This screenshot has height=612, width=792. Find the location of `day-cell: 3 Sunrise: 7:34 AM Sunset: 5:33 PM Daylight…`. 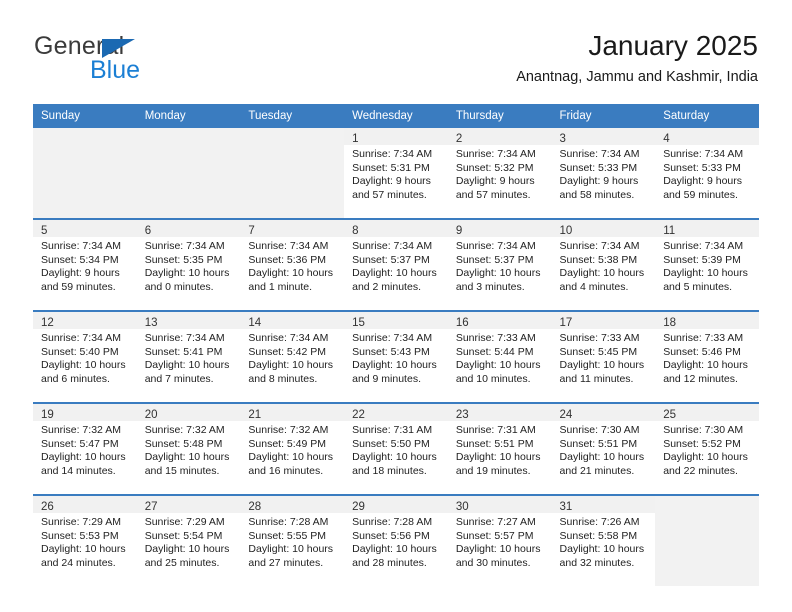

day-cell: 3 Sunrise: 7:34 AM Sunset: 5:33 PM Daylight… is located at coordinates (603, 173).